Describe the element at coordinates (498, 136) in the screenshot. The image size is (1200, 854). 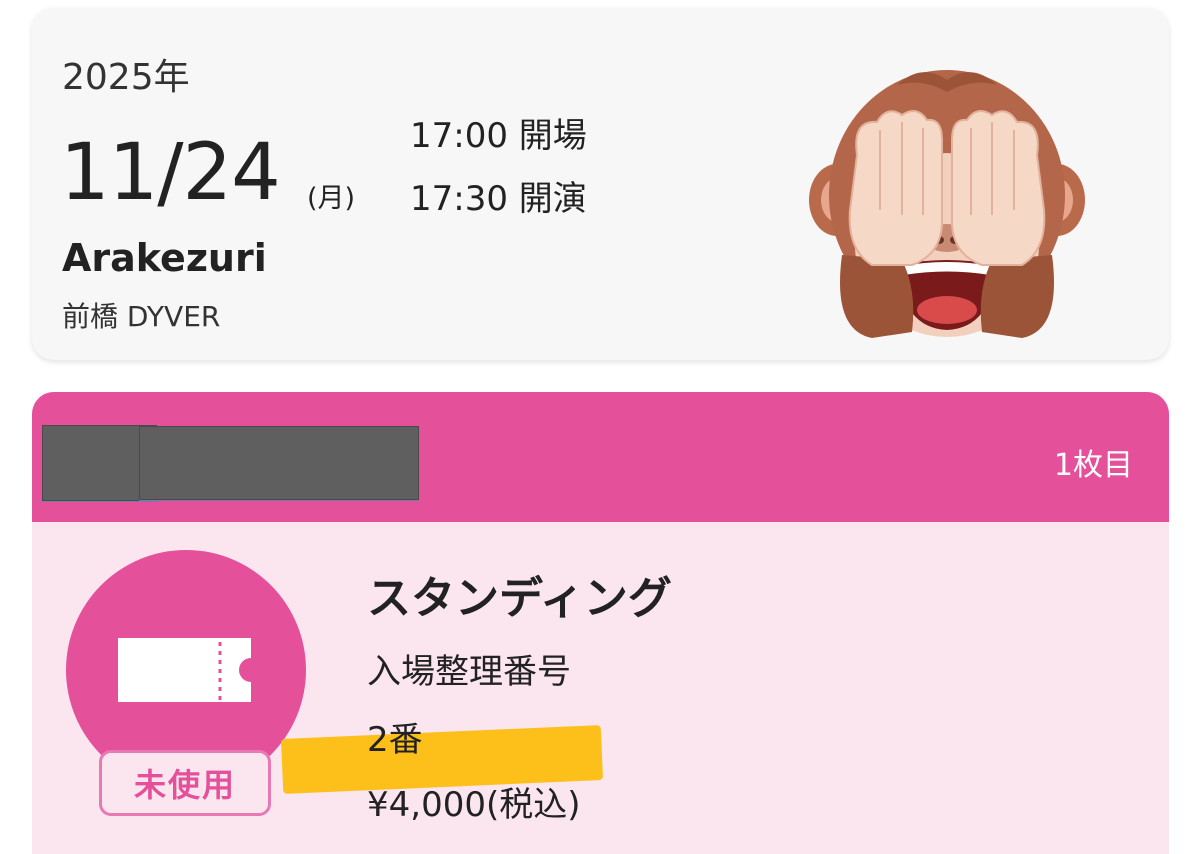
I see `doors-open-time: 17:00 開場` at that location.